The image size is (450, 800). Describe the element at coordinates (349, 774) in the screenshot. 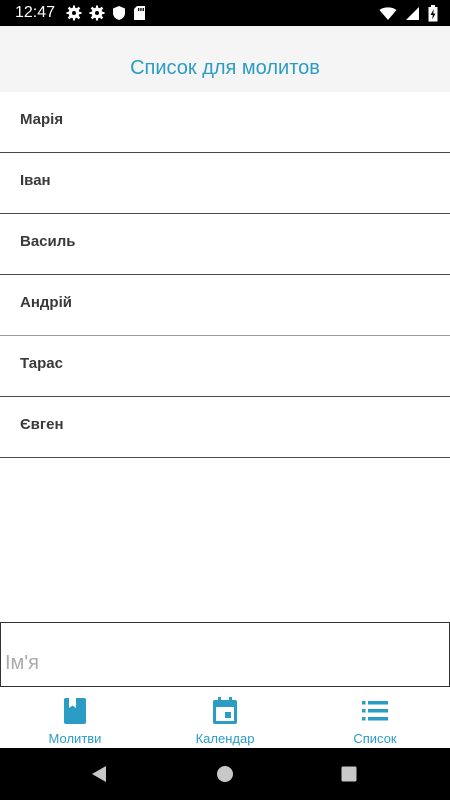

I see `recents-icon` at that location.